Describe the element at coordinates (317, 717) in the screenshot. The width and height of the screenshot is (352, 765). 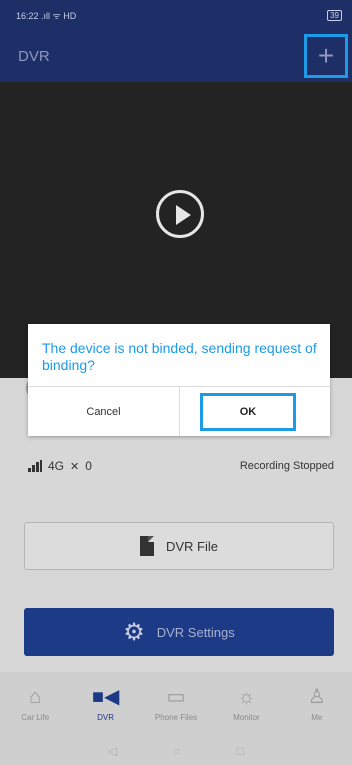
I see `nav-label: Me` at that location.